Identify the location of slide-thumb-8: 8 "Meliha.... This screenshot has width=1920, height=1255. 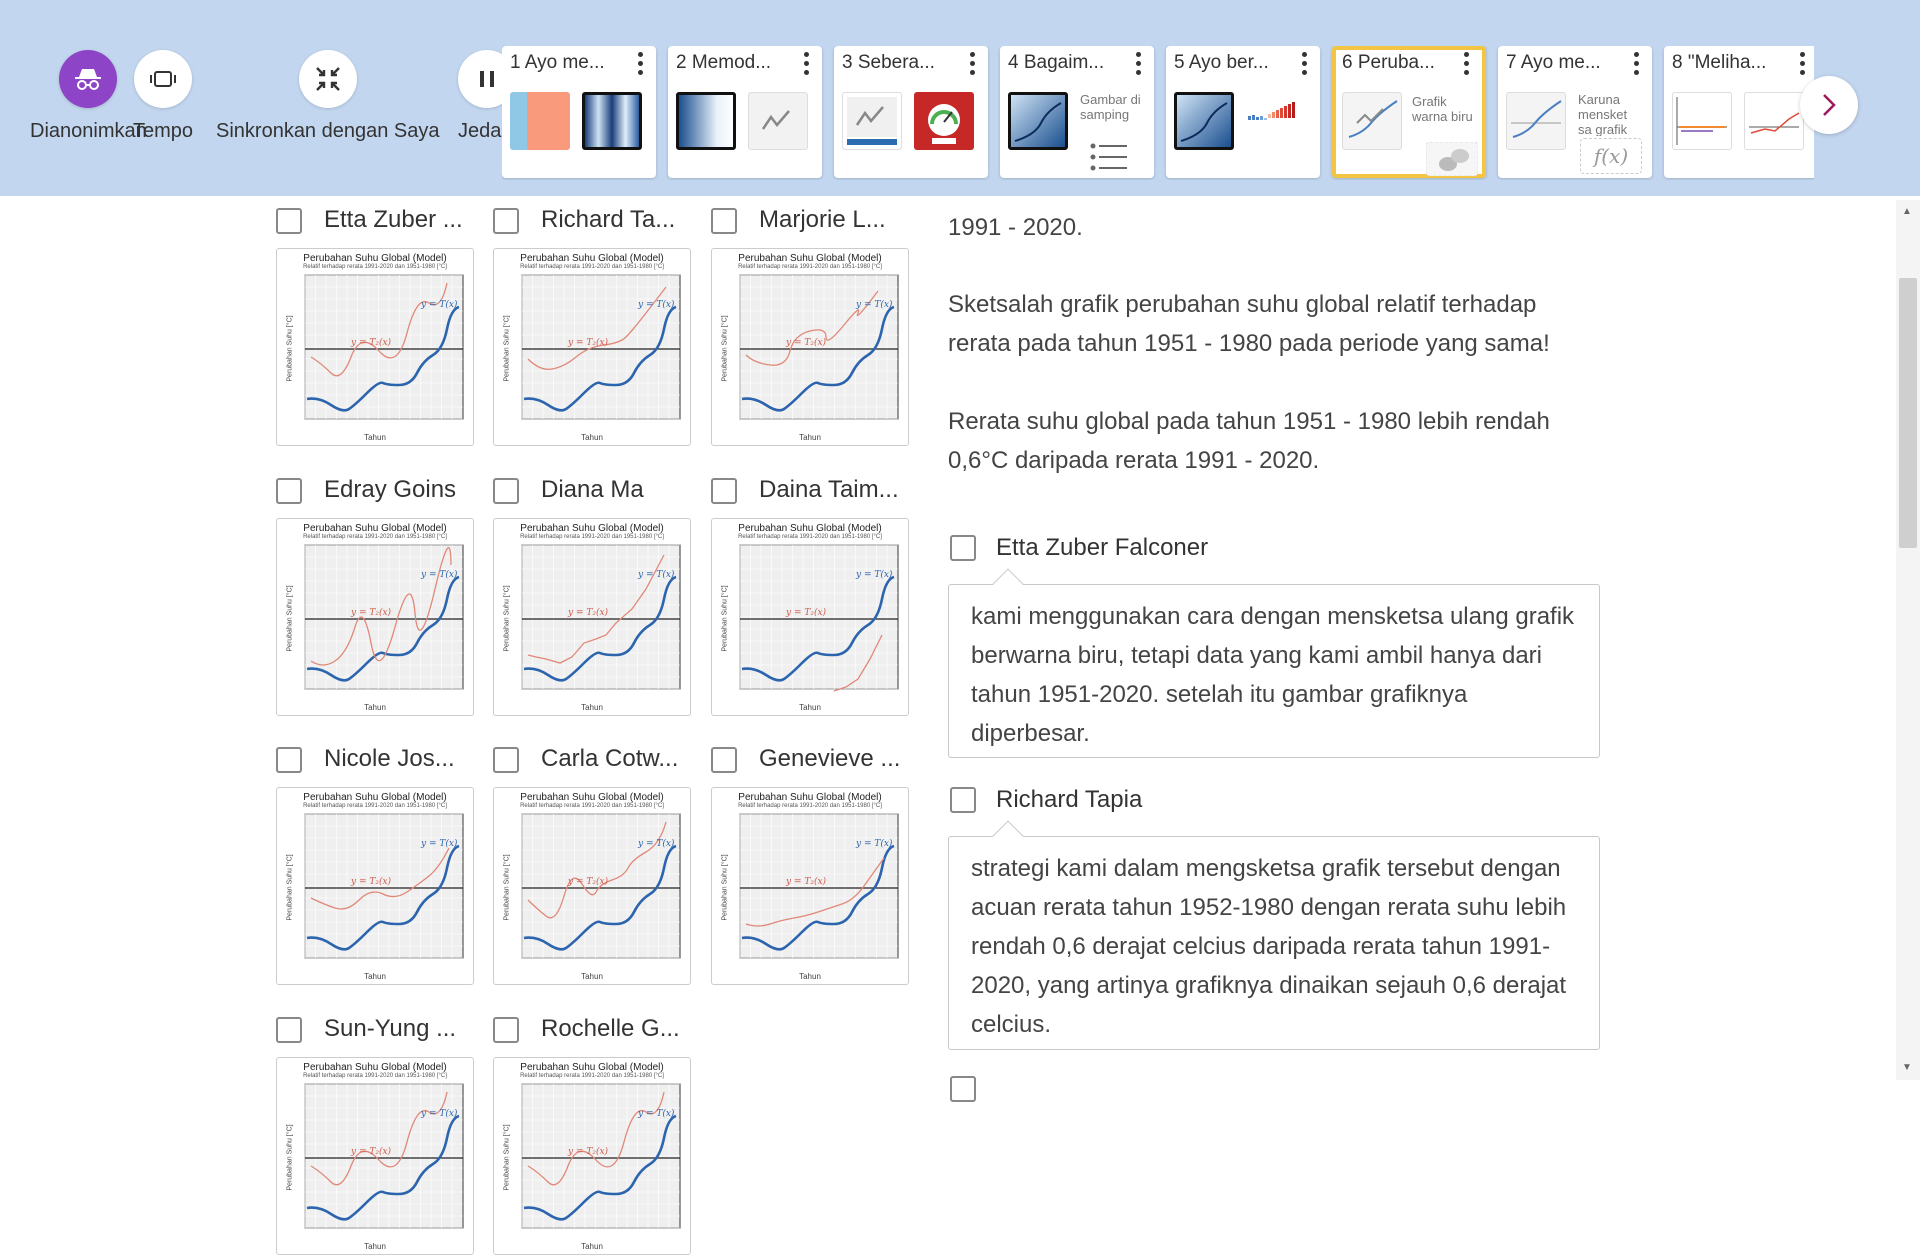
(1739, 112).